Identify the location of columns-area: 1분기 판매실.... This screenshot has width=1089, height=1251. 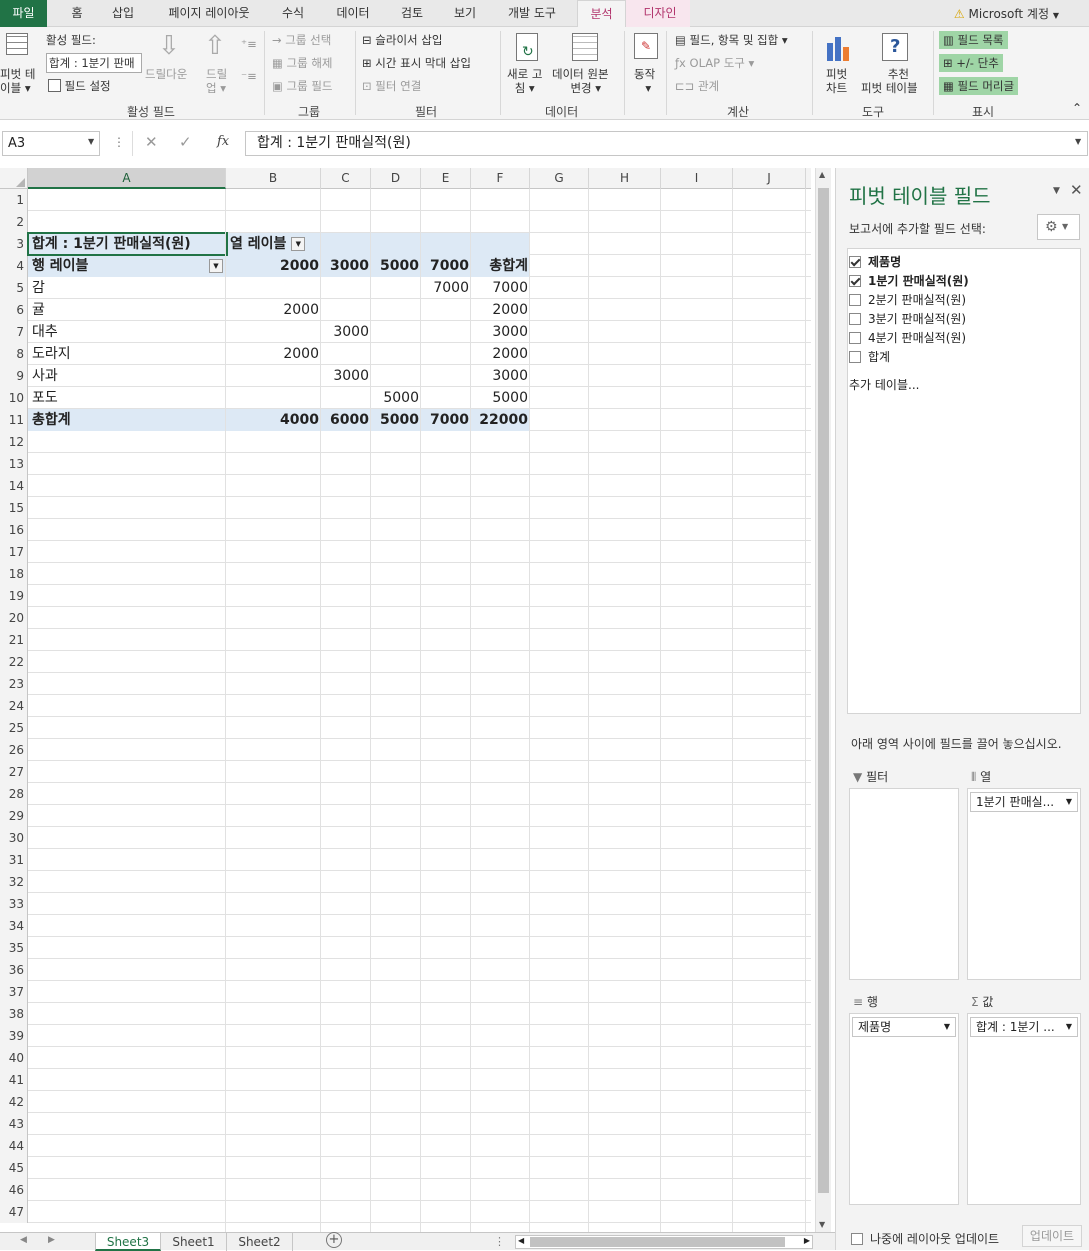
(1024, 884).